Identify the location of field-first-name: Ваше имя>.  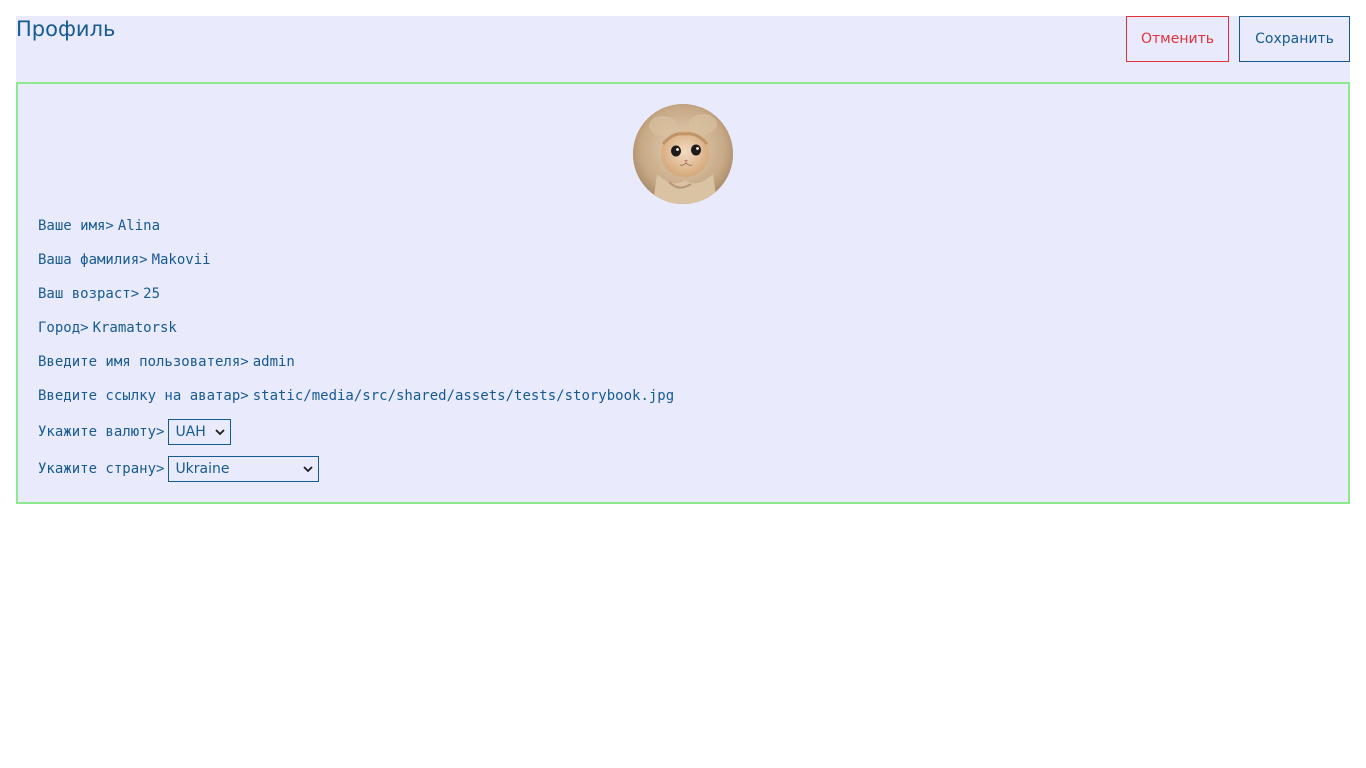
(178, 226).